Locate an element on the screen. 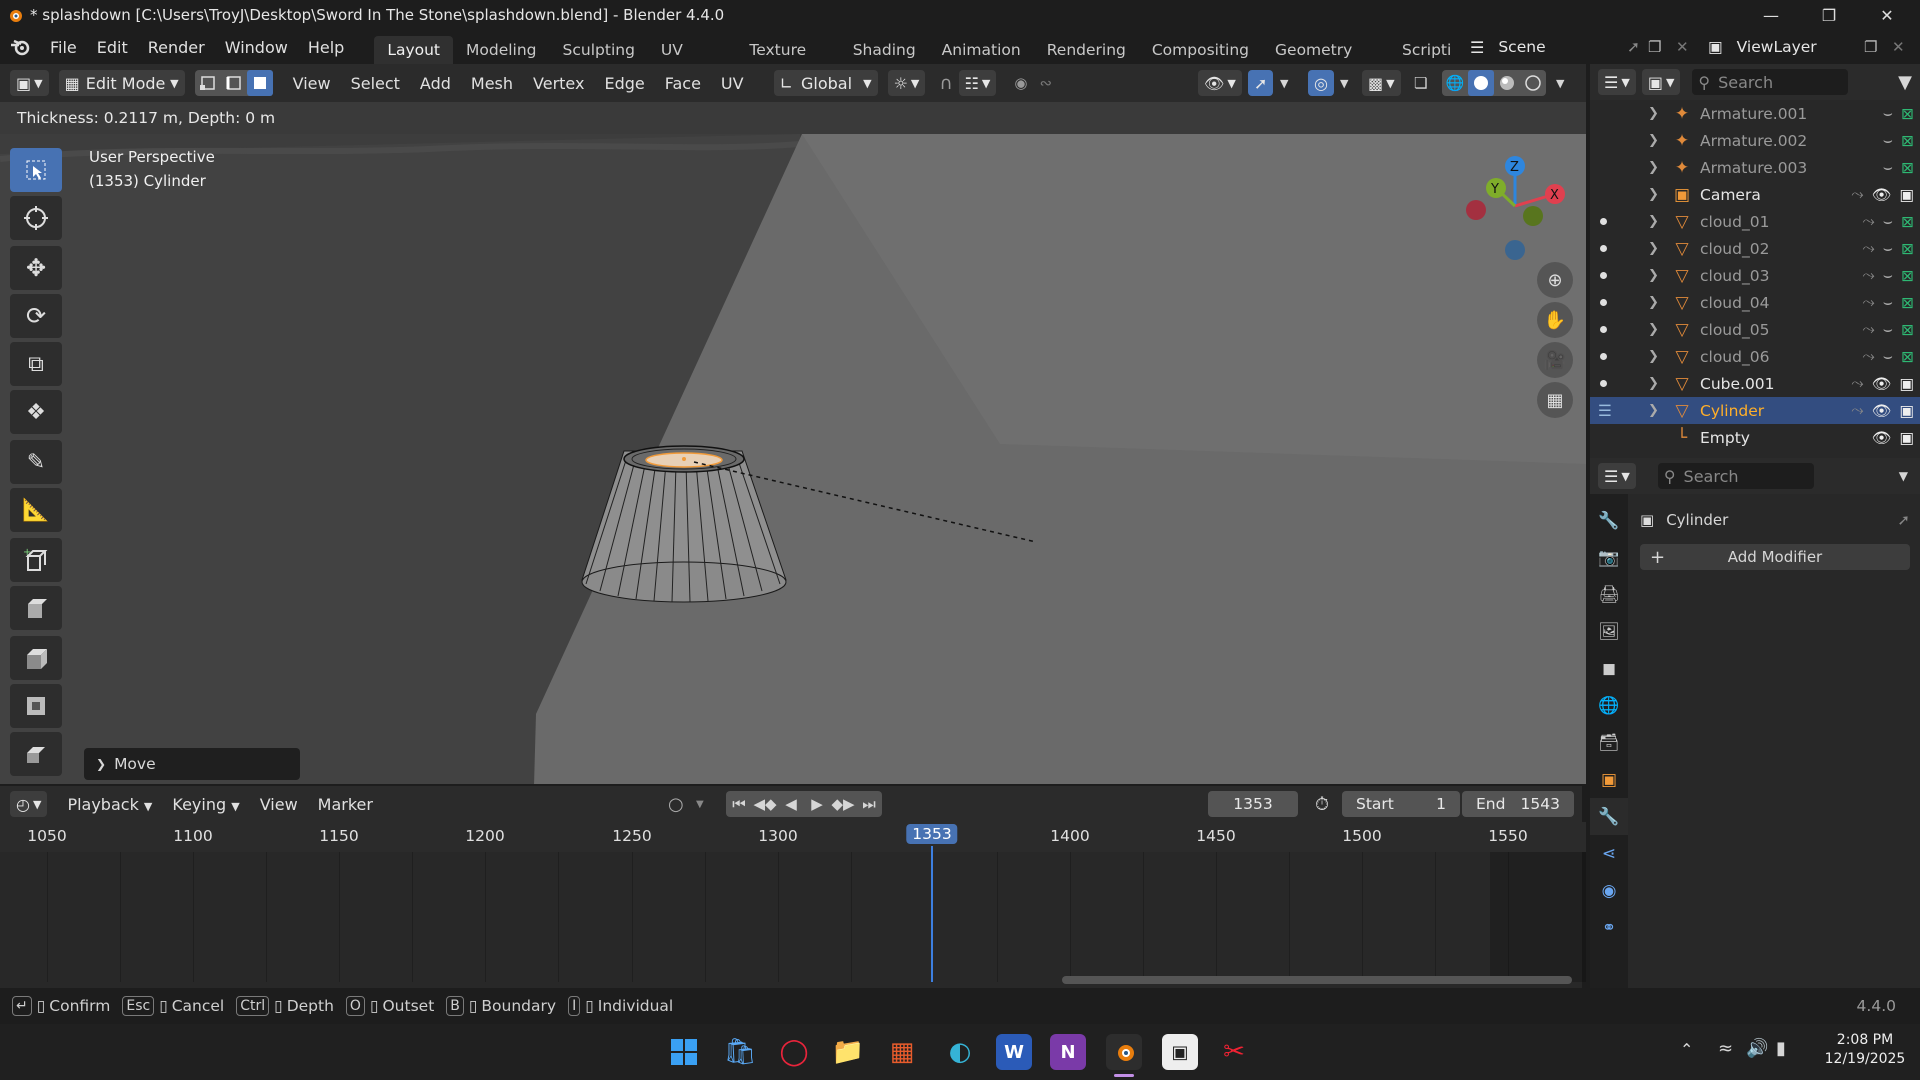  store-icon: 🛍 is located at coordinates (740, 1052).